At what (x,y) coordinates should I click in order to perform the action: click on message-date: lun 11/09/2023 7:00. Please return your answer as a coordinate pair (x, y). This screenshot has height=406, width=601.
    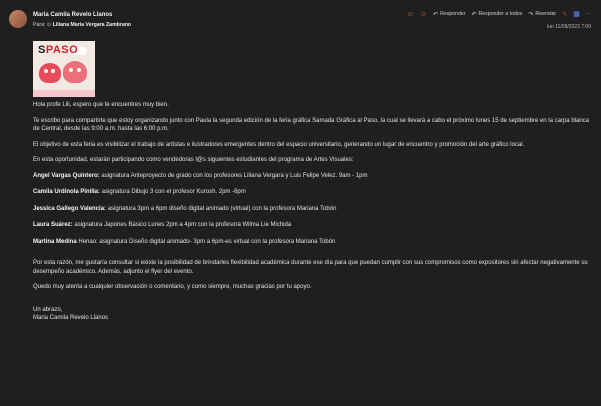
    Looking at the image, I should click on (569, 27).